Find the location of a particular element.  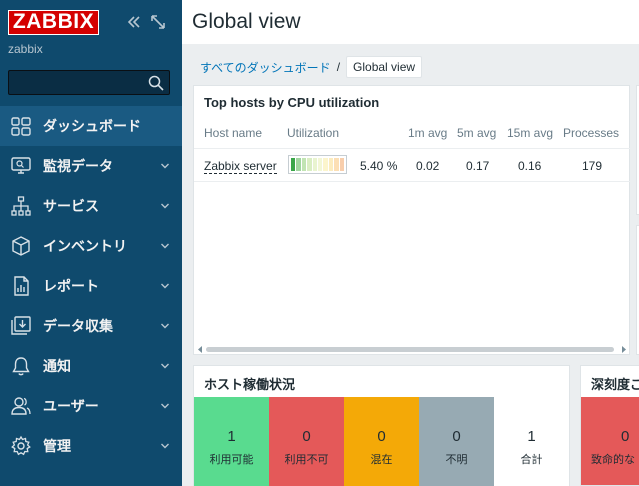

horizontal-scrollbar is located at coordinates (412, 349).